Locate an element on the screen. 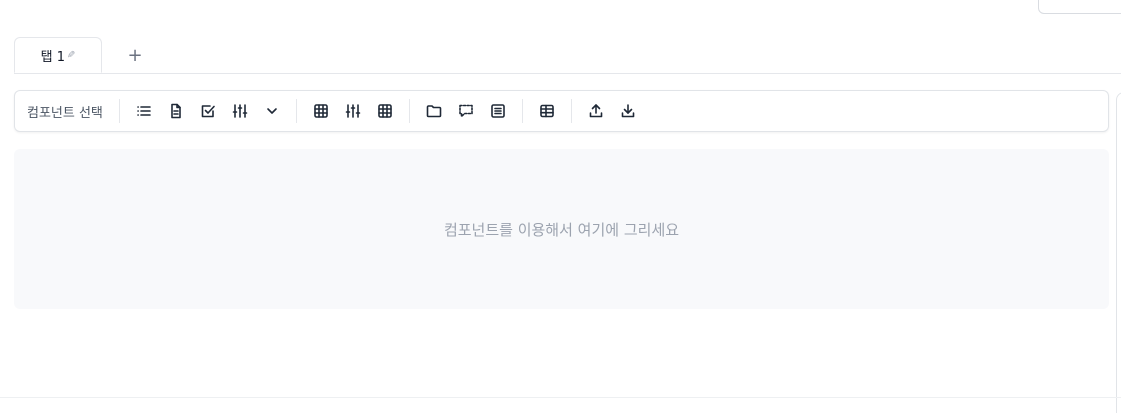 Image resolution: width=1121 pixels, height=413 pixels. add-tab-button: + is located at coordinates (135, 55).